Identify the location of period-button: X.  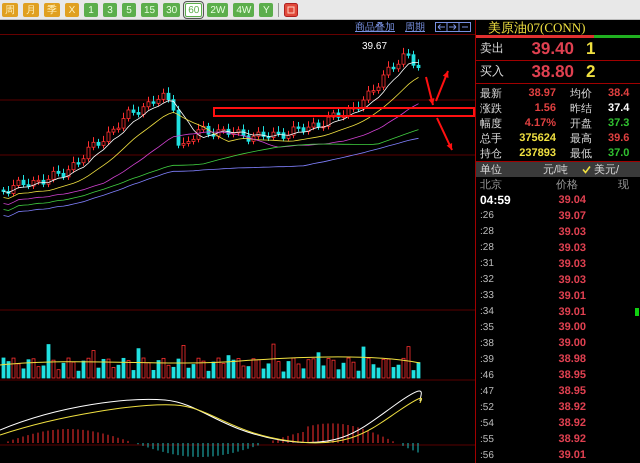
(72, 9).